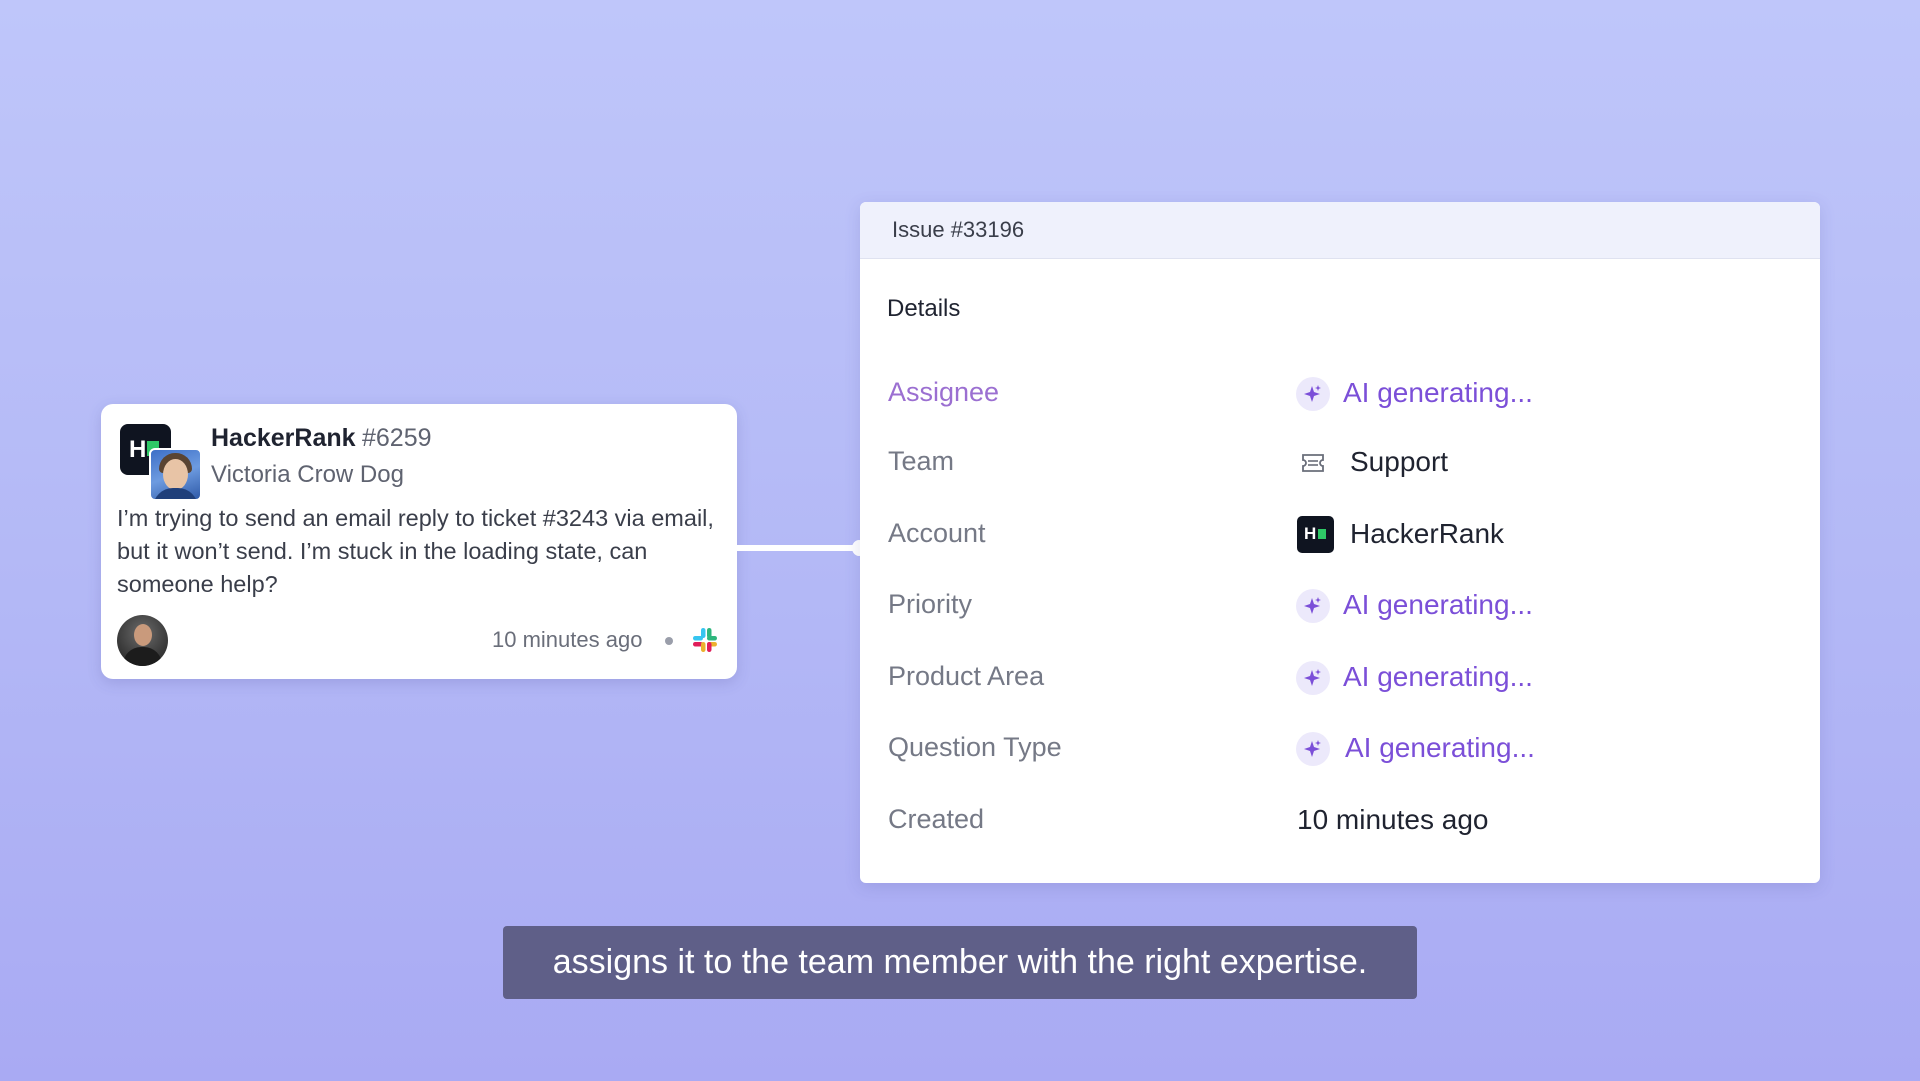 The image size is (1920, 1081). What do you see at coordinates (798, 548) in the screenshot?
I see `connector-line` at bounding box center [798, 548].